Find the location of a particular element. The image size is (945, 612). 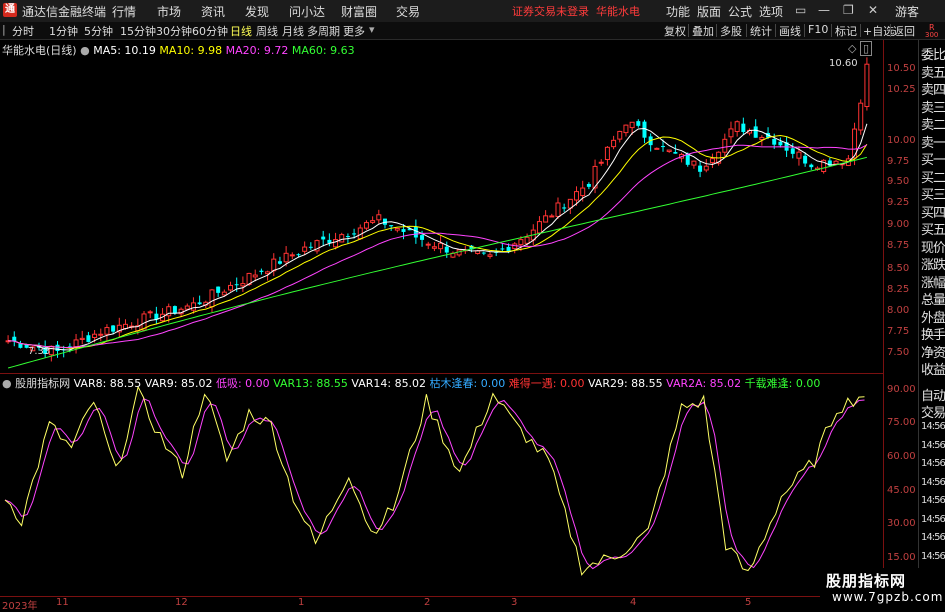

tab-1min: 1分钟 is located at coordinates (63, 31).